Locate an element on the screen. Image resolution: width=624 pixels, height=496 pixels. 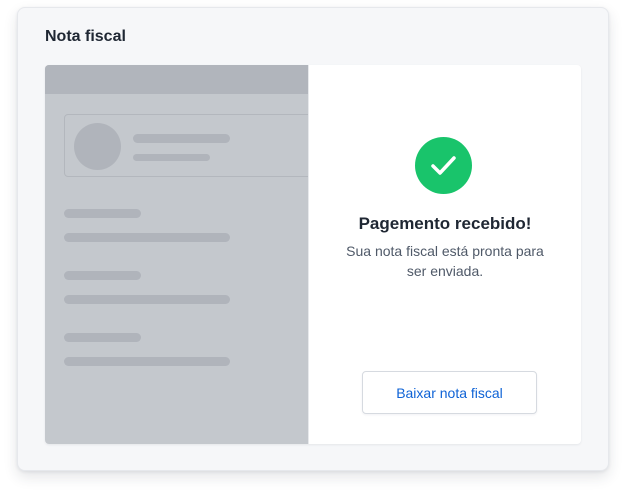
checkmark-icon is located at coordinates (443, 165).